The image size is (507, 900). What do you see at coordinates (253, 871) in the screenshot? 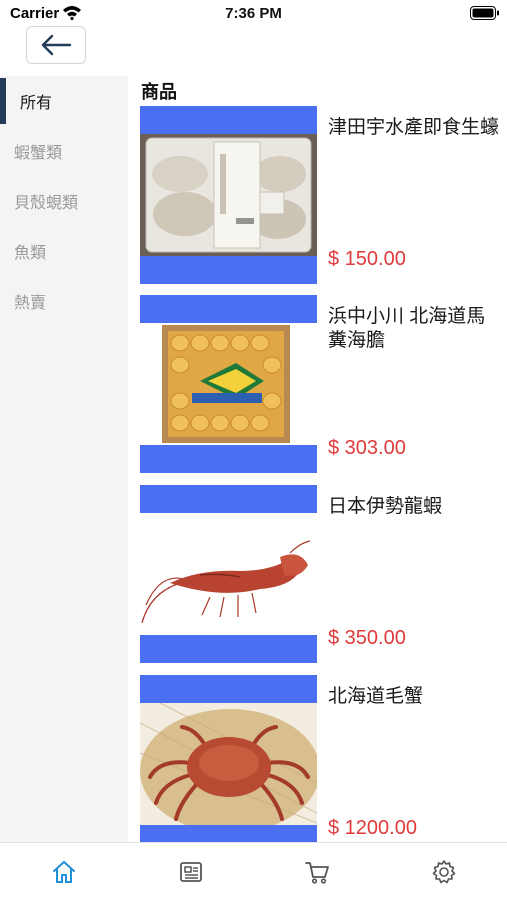
I see `tab-bar` at bounding box center [253, 871].